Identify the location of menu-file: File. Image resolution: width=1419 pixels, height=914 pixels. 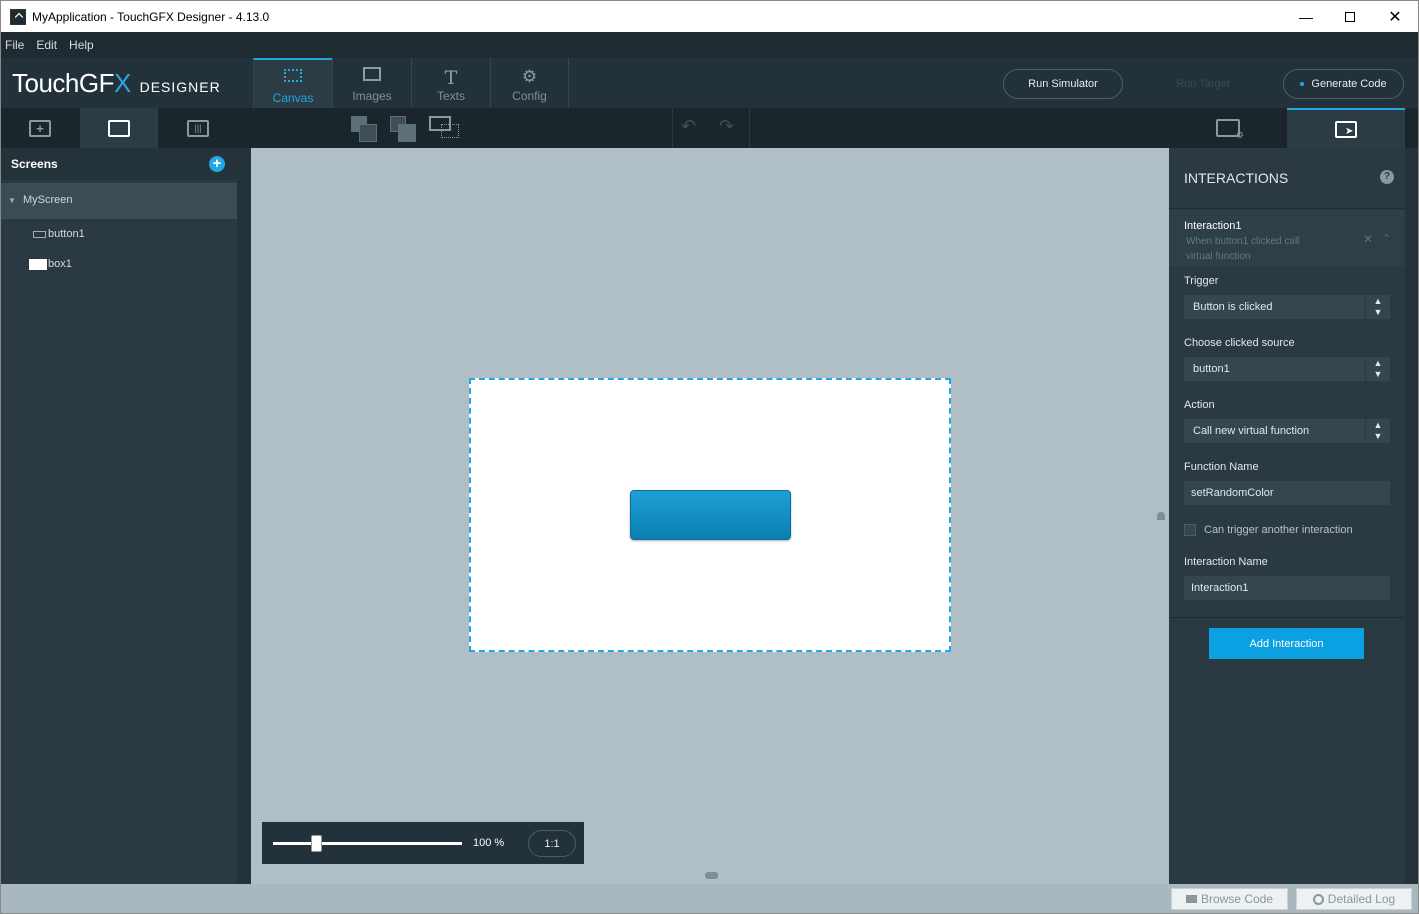
(14, 45).